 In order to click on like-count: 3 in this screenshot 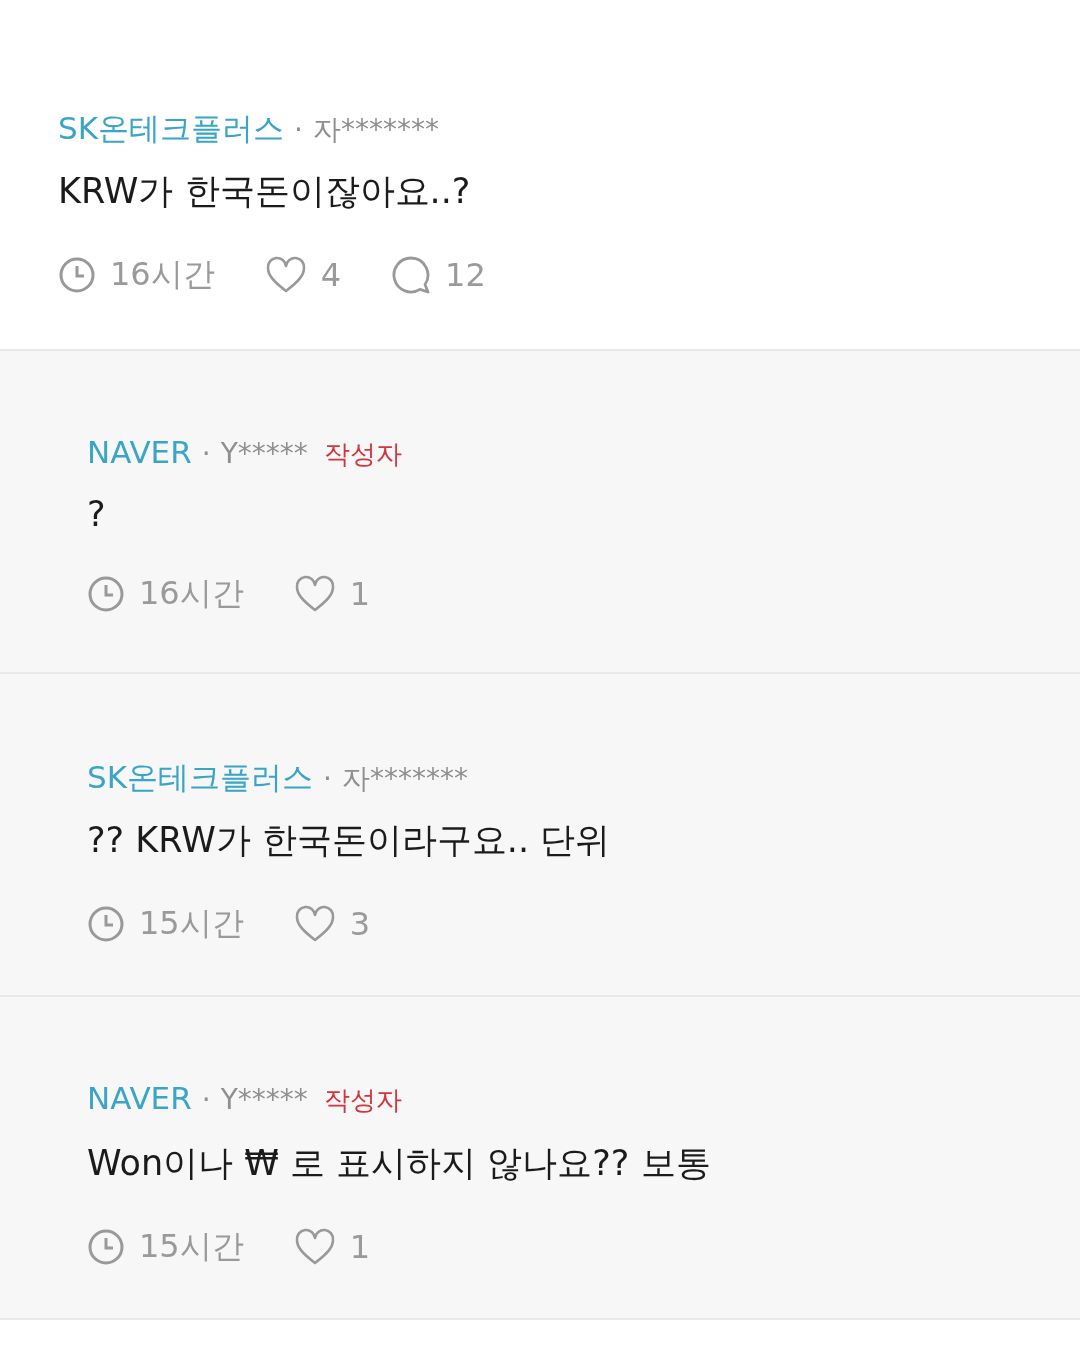, I will do `click(360, 924)`.